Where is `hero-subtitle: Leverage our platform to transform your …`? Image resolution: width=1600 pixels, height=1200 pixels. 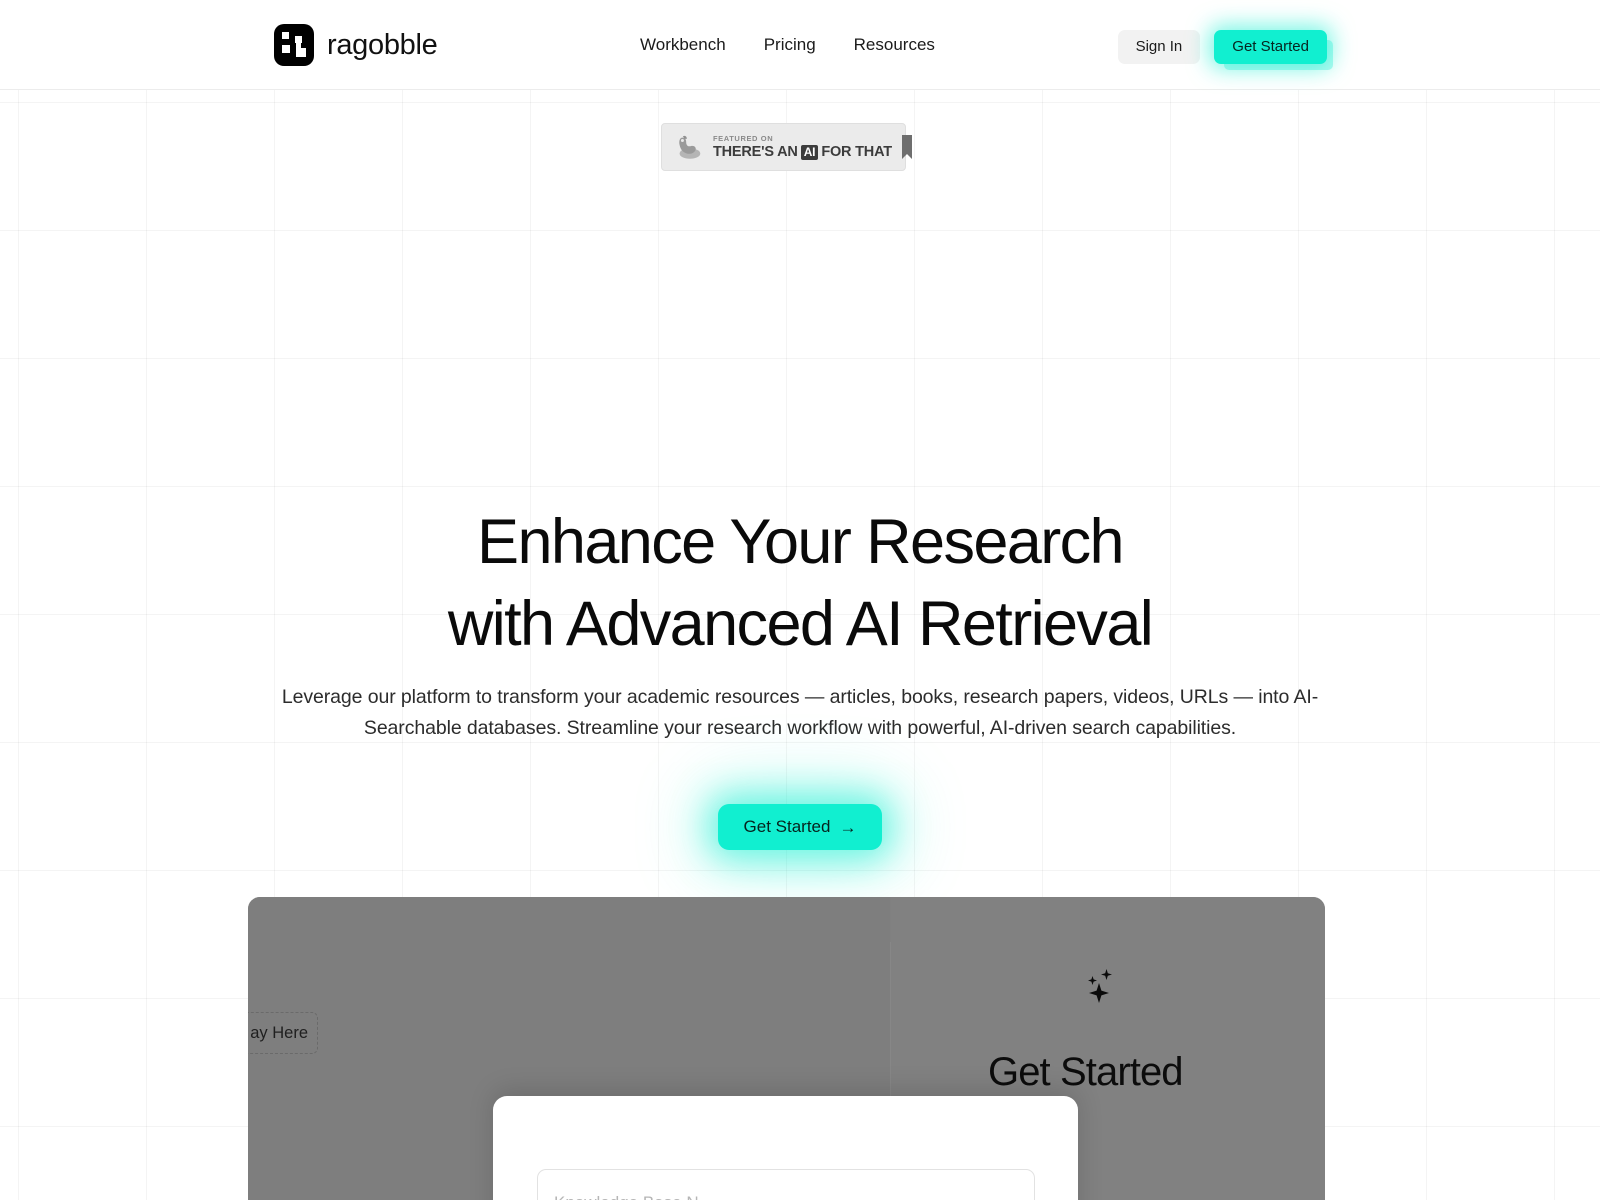 hero-subtitle: Leverage our platform to transform your … is located at coordinates (800, 712).